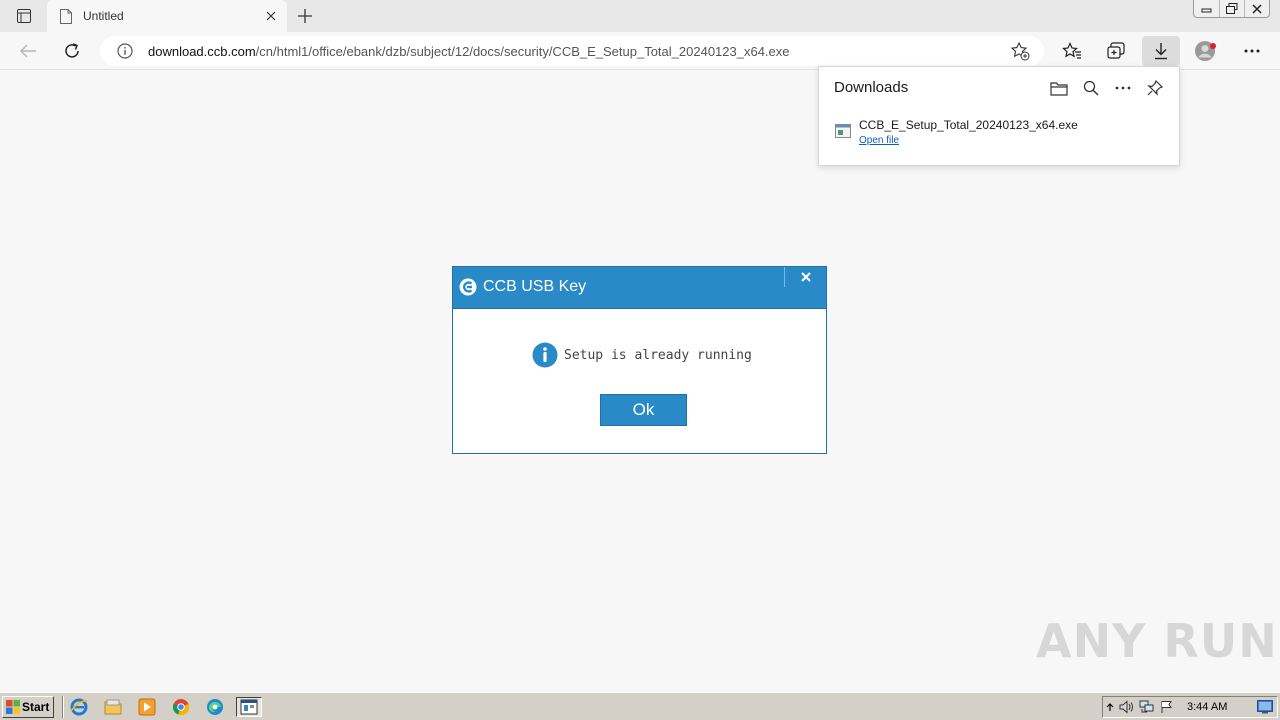 This screenshot has width=1280, height=720. Describe the element at coordinates (871, 87) in the screenshot. I see `downloads-title: Downloads` at that location.